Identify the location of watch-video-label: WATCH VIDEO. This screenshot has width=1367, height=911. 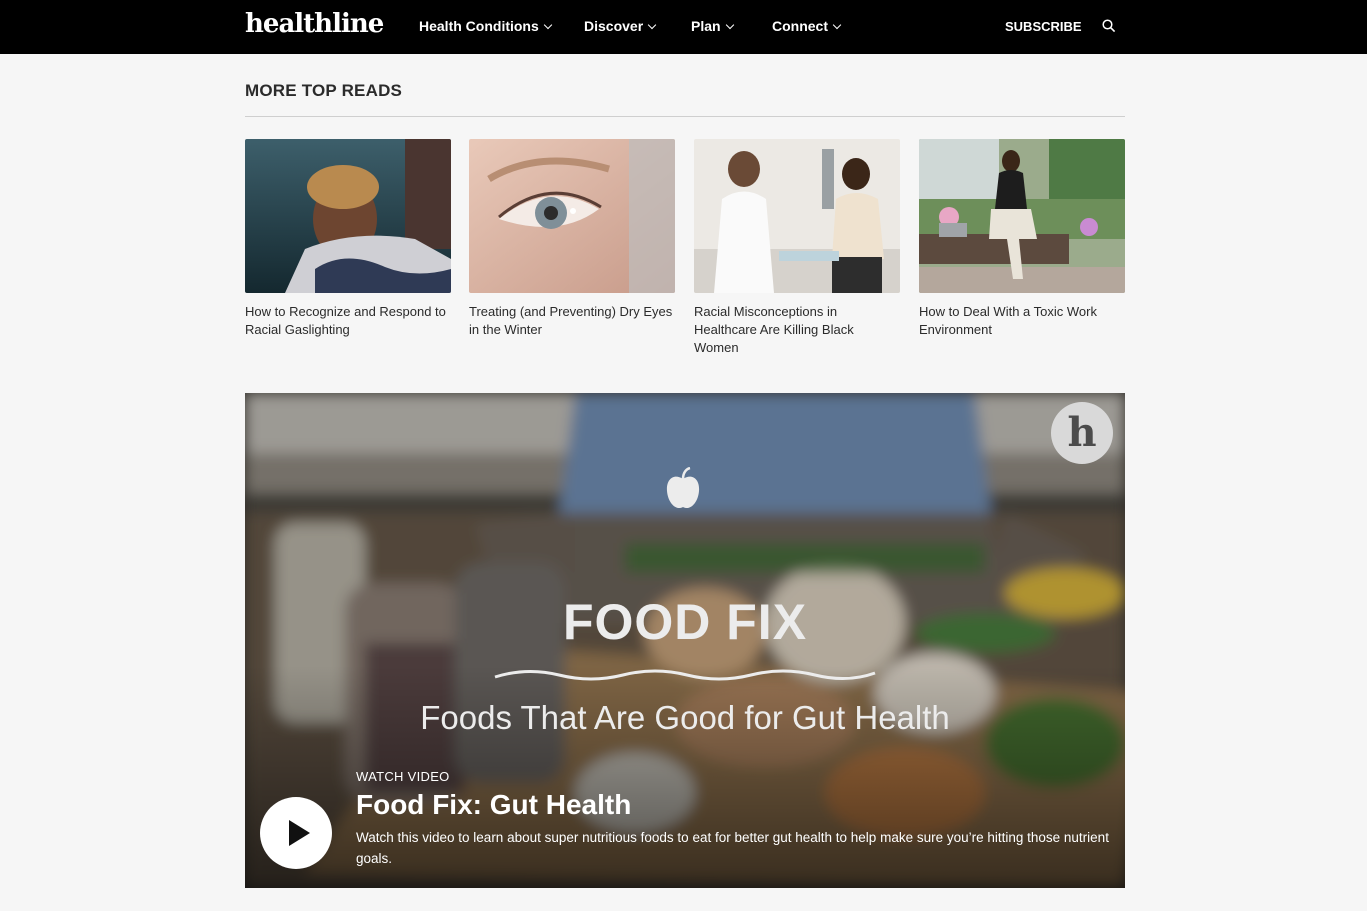
(403, 776).